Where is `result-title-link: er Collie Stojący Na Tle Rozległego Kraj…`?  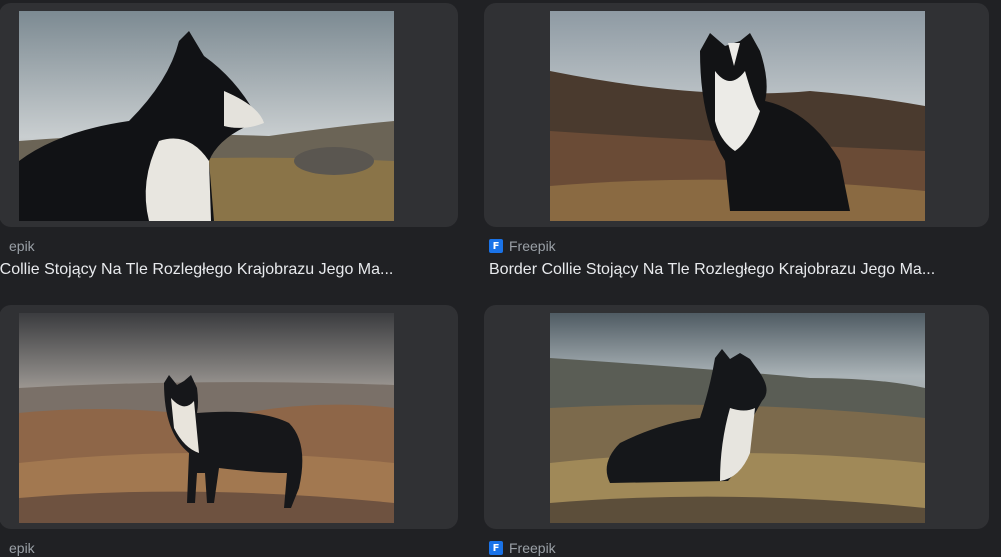 result-title-link: er Collie Stojący Na Tle Rozległego Kraj… is located at coordinates (225, 270).